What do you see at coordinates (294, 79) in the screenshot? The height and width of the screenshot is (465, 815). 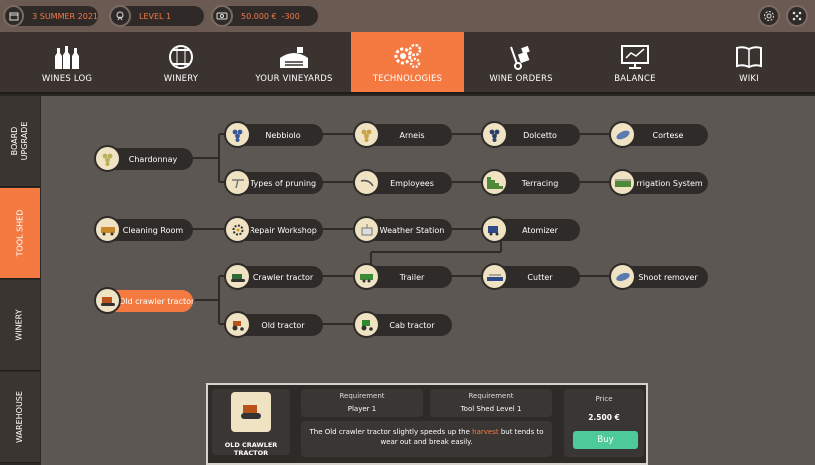 I see `tab-your-vineyards-label: YOUR VINEYARDS` at bounding box center [294, 79].